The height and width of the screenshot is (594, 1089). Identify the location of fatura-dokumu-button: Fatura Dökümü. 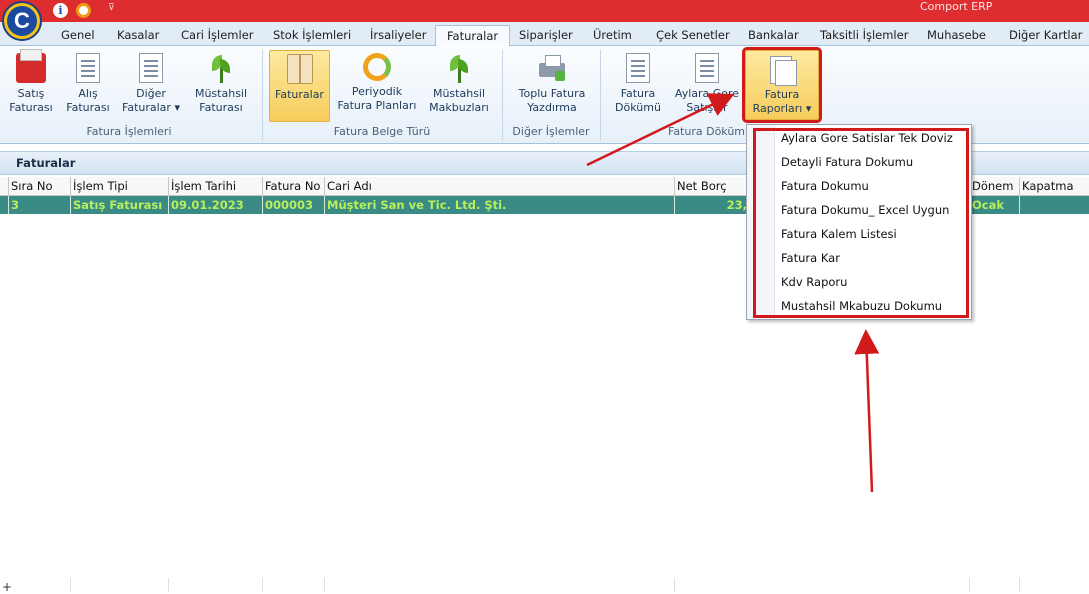
(638, 86).